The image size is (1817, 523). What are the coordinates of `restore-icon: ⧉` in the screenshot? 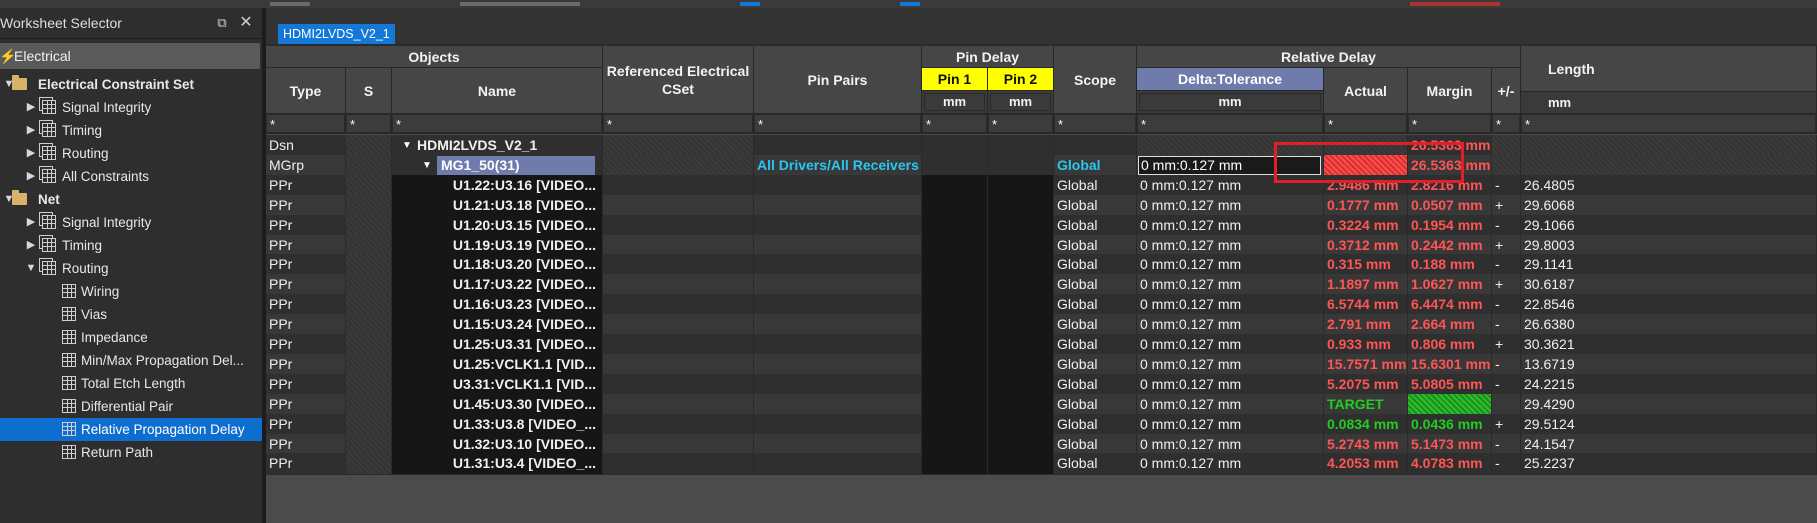 It's located at (222, 23).